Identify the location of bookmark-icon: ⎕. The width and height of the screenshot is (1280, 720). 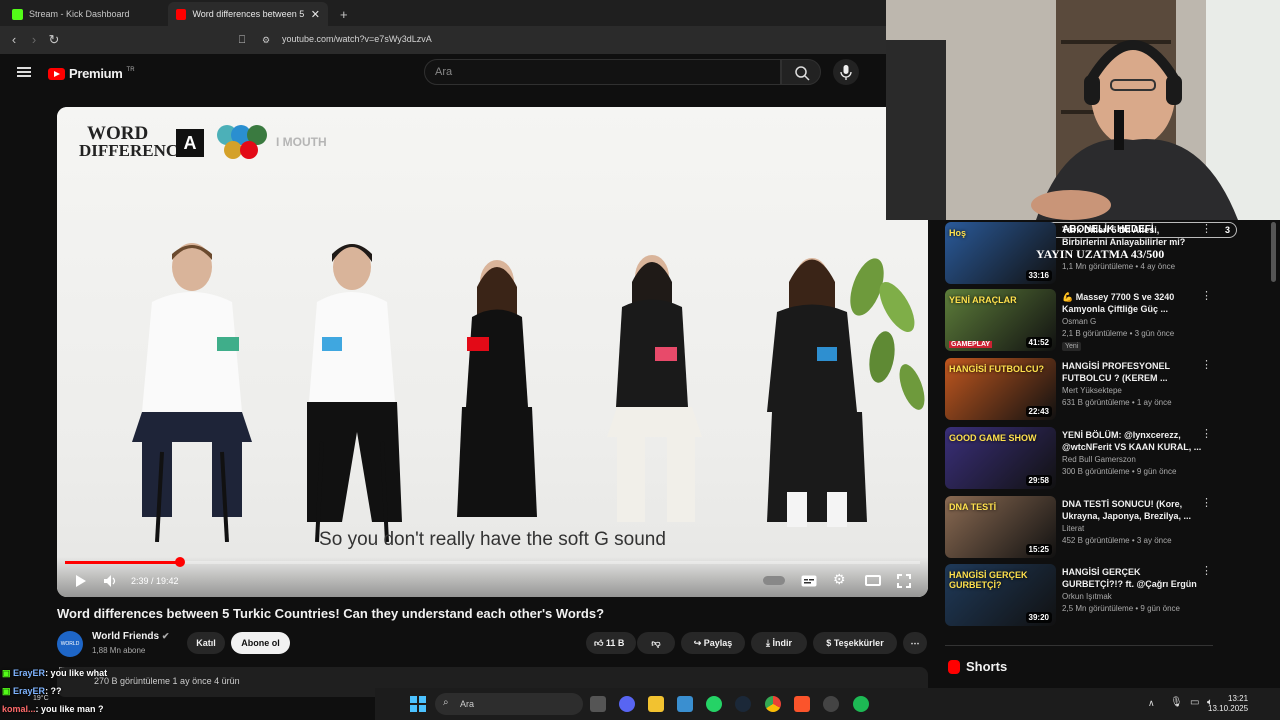
(242, 40).